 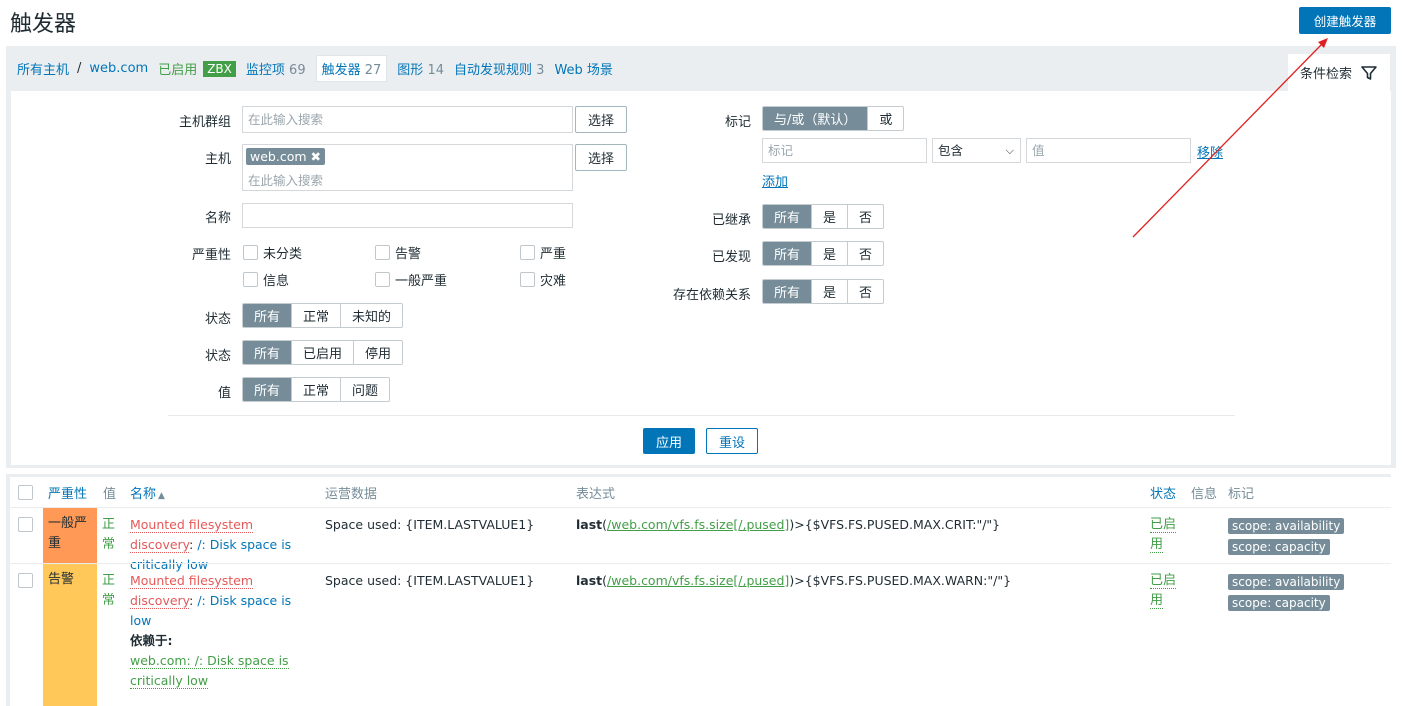 What do you see at coordinates (151, 640) in the screenshot?
I see `depends-on-label: 依赖于:` at bounding box center [151, 640].